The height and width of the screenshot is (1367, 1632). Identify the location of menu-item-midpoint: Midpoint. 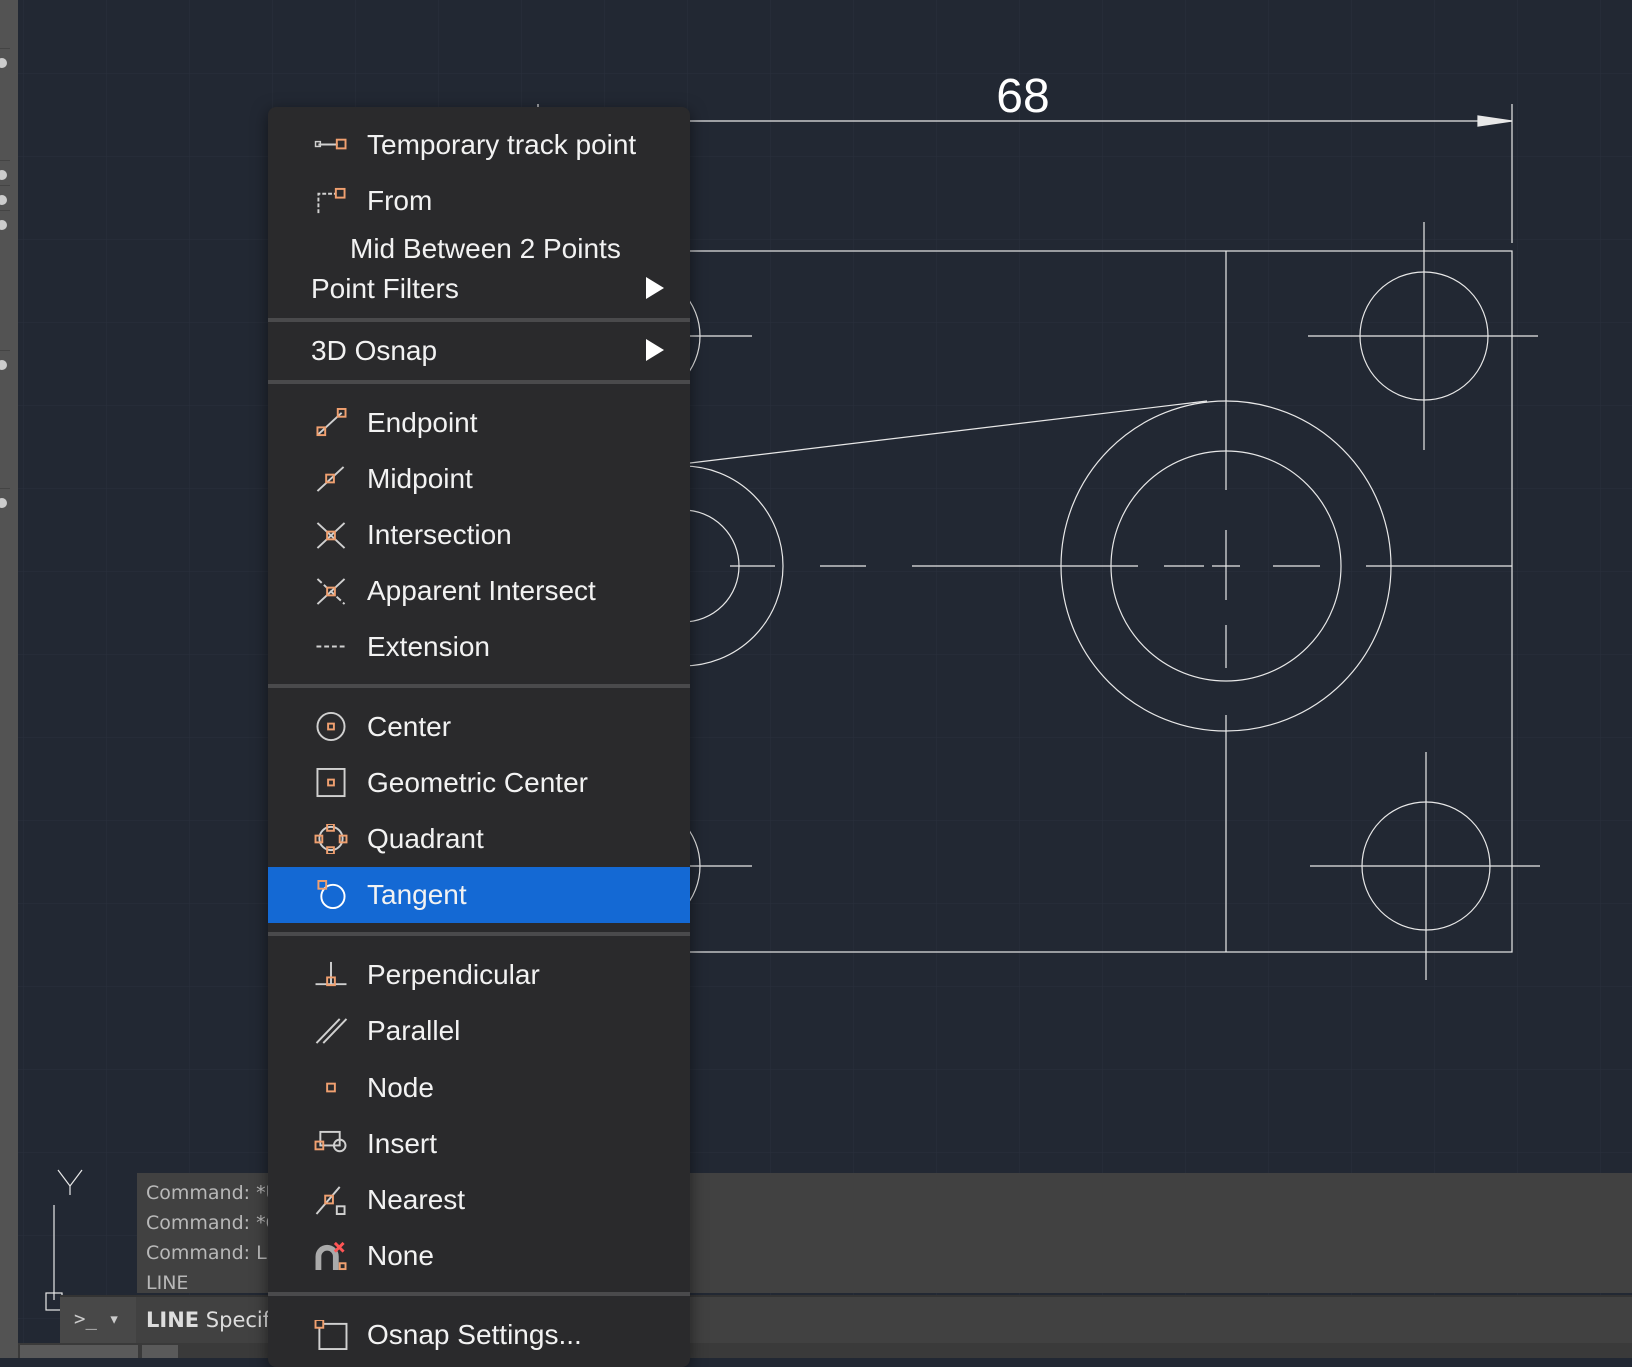
(479, 479).